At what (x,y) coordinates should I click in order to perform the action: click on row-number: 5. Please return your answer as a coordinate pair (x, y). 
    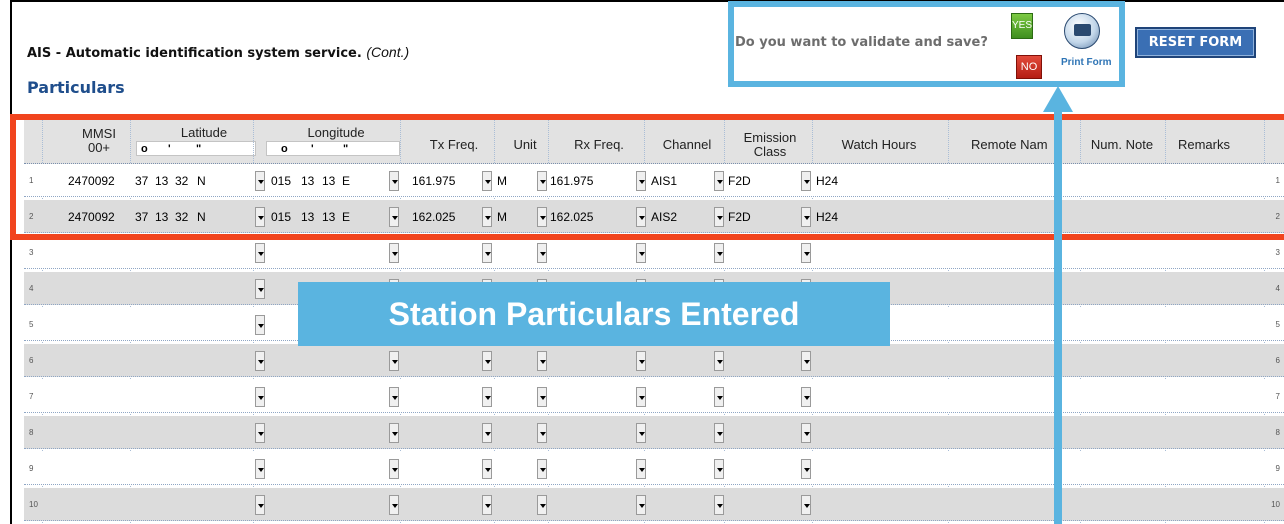
    Looking at the image, I should click on (31, 324).